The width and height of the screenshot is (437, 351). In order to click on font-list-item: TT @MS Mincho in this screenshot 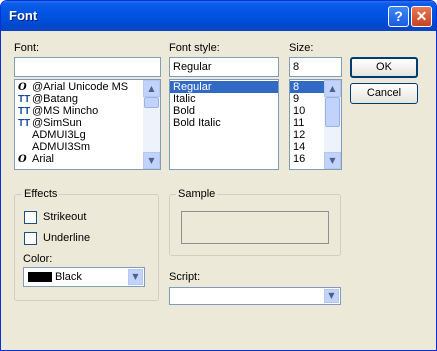, I will do `click(87, 111)`.